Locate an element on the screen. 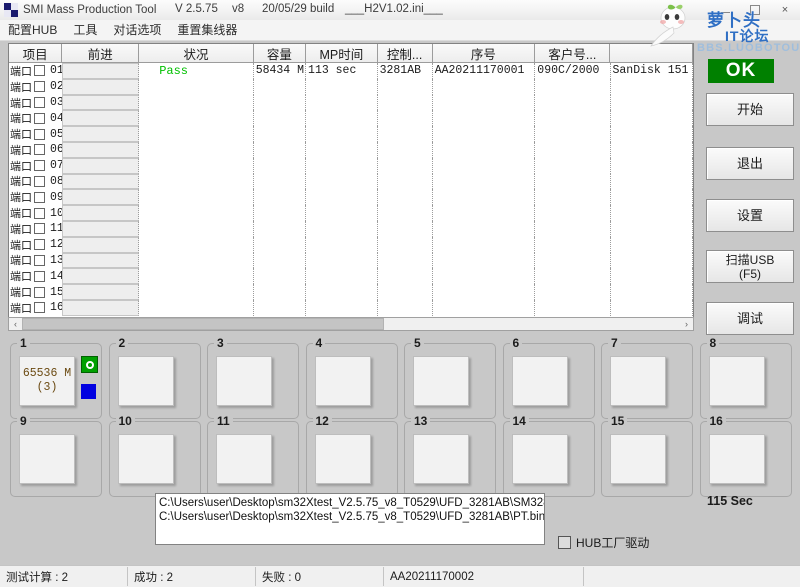 Image resolution: width=800 pixels, height=587 pixels. sidebar-button: 开始 is located at coordinates (750, 109).